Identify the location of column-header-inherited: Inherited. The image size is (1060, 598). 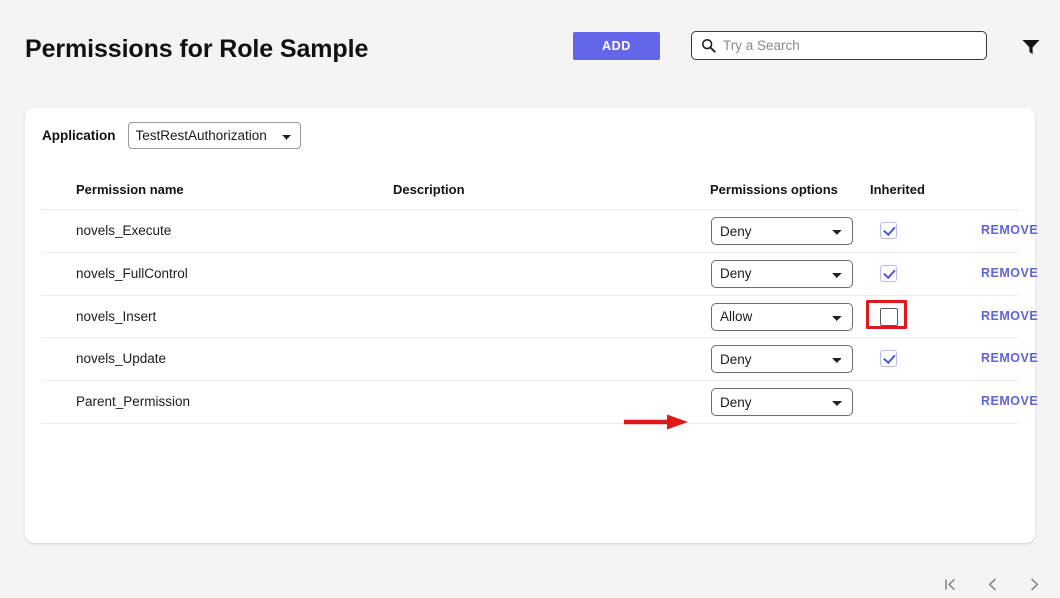
(897, 189).